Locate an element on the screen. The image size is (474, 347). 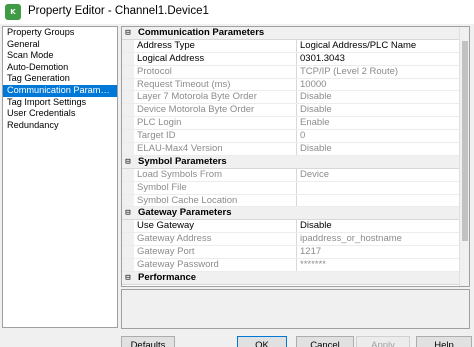
property-row-logical-address: Logical Address 0301.3043 is located at coordinates (291, 59).